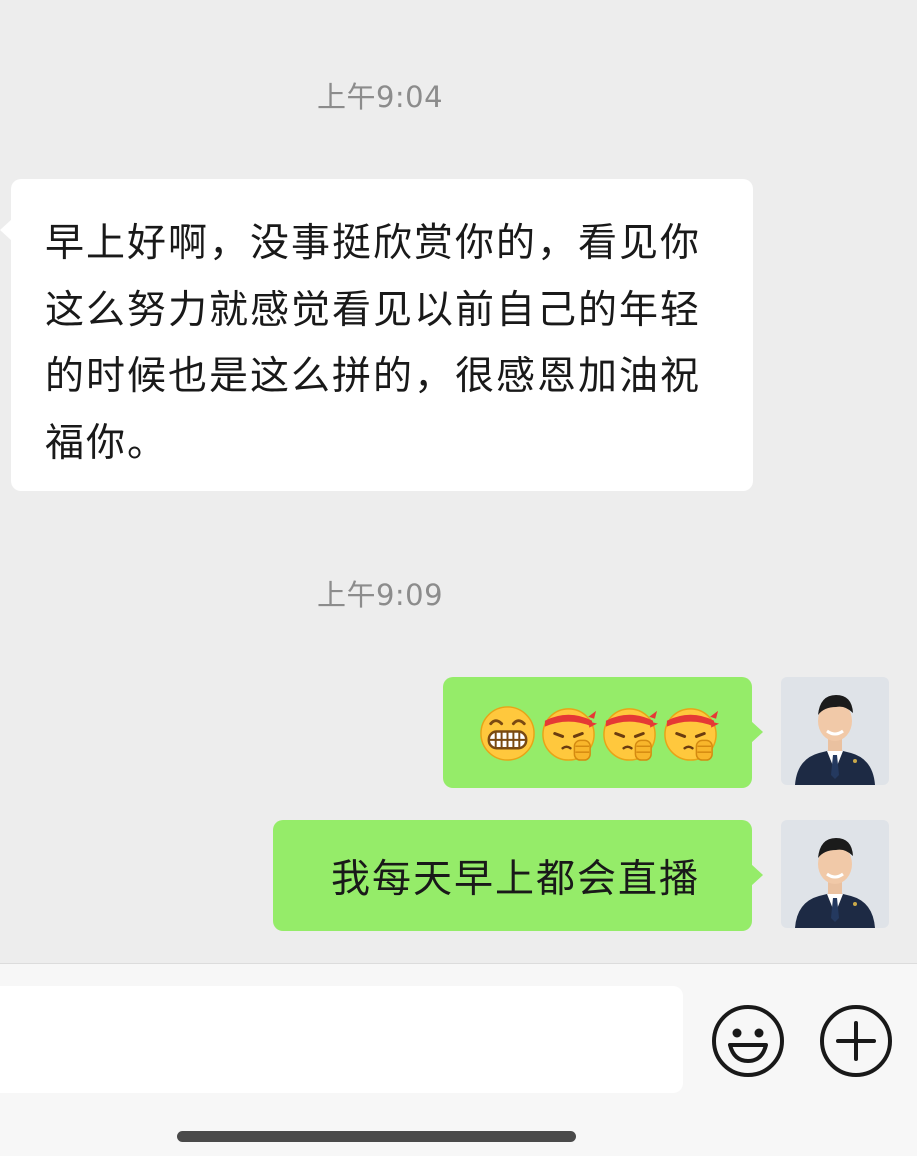  What do you see at coordinates (380, 595) in the screenshot?
I see `message-timestamp: 上午9:09` at bounding box center [380, 595].